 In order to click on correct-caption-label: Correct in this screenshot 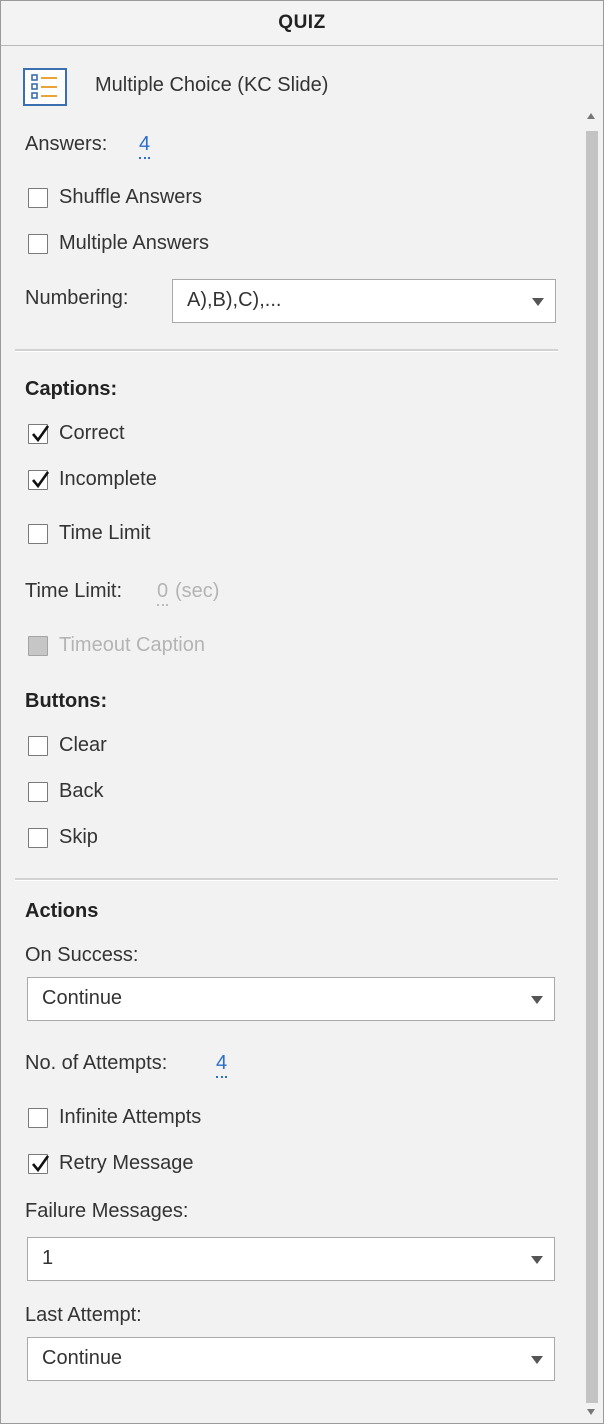, I will do `click(92, 433)`.